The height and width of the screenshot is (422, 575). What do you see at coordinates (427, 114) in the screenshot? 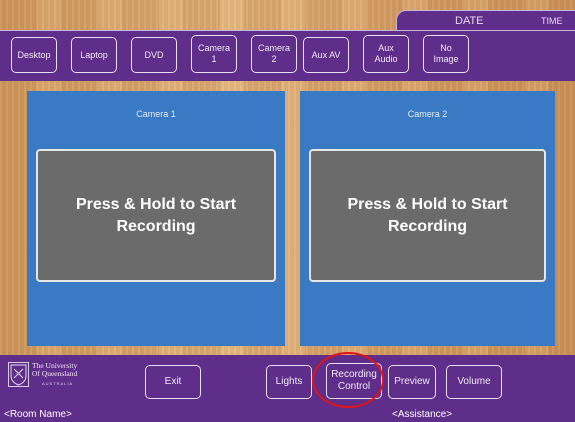
I see `camera-2-title: Camera 2` at bounding box center [427, 114].